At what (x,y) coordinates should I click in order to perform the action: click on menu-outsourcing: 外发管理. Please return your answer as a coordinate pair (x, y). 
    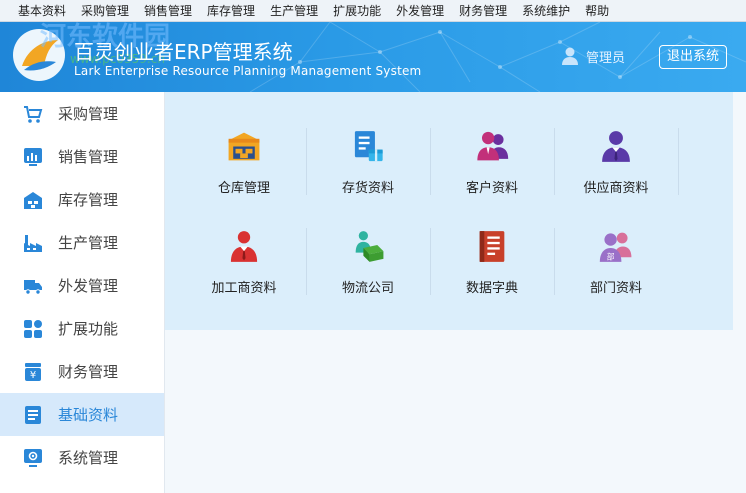
    Looking at the image, I should click on (420, 10).